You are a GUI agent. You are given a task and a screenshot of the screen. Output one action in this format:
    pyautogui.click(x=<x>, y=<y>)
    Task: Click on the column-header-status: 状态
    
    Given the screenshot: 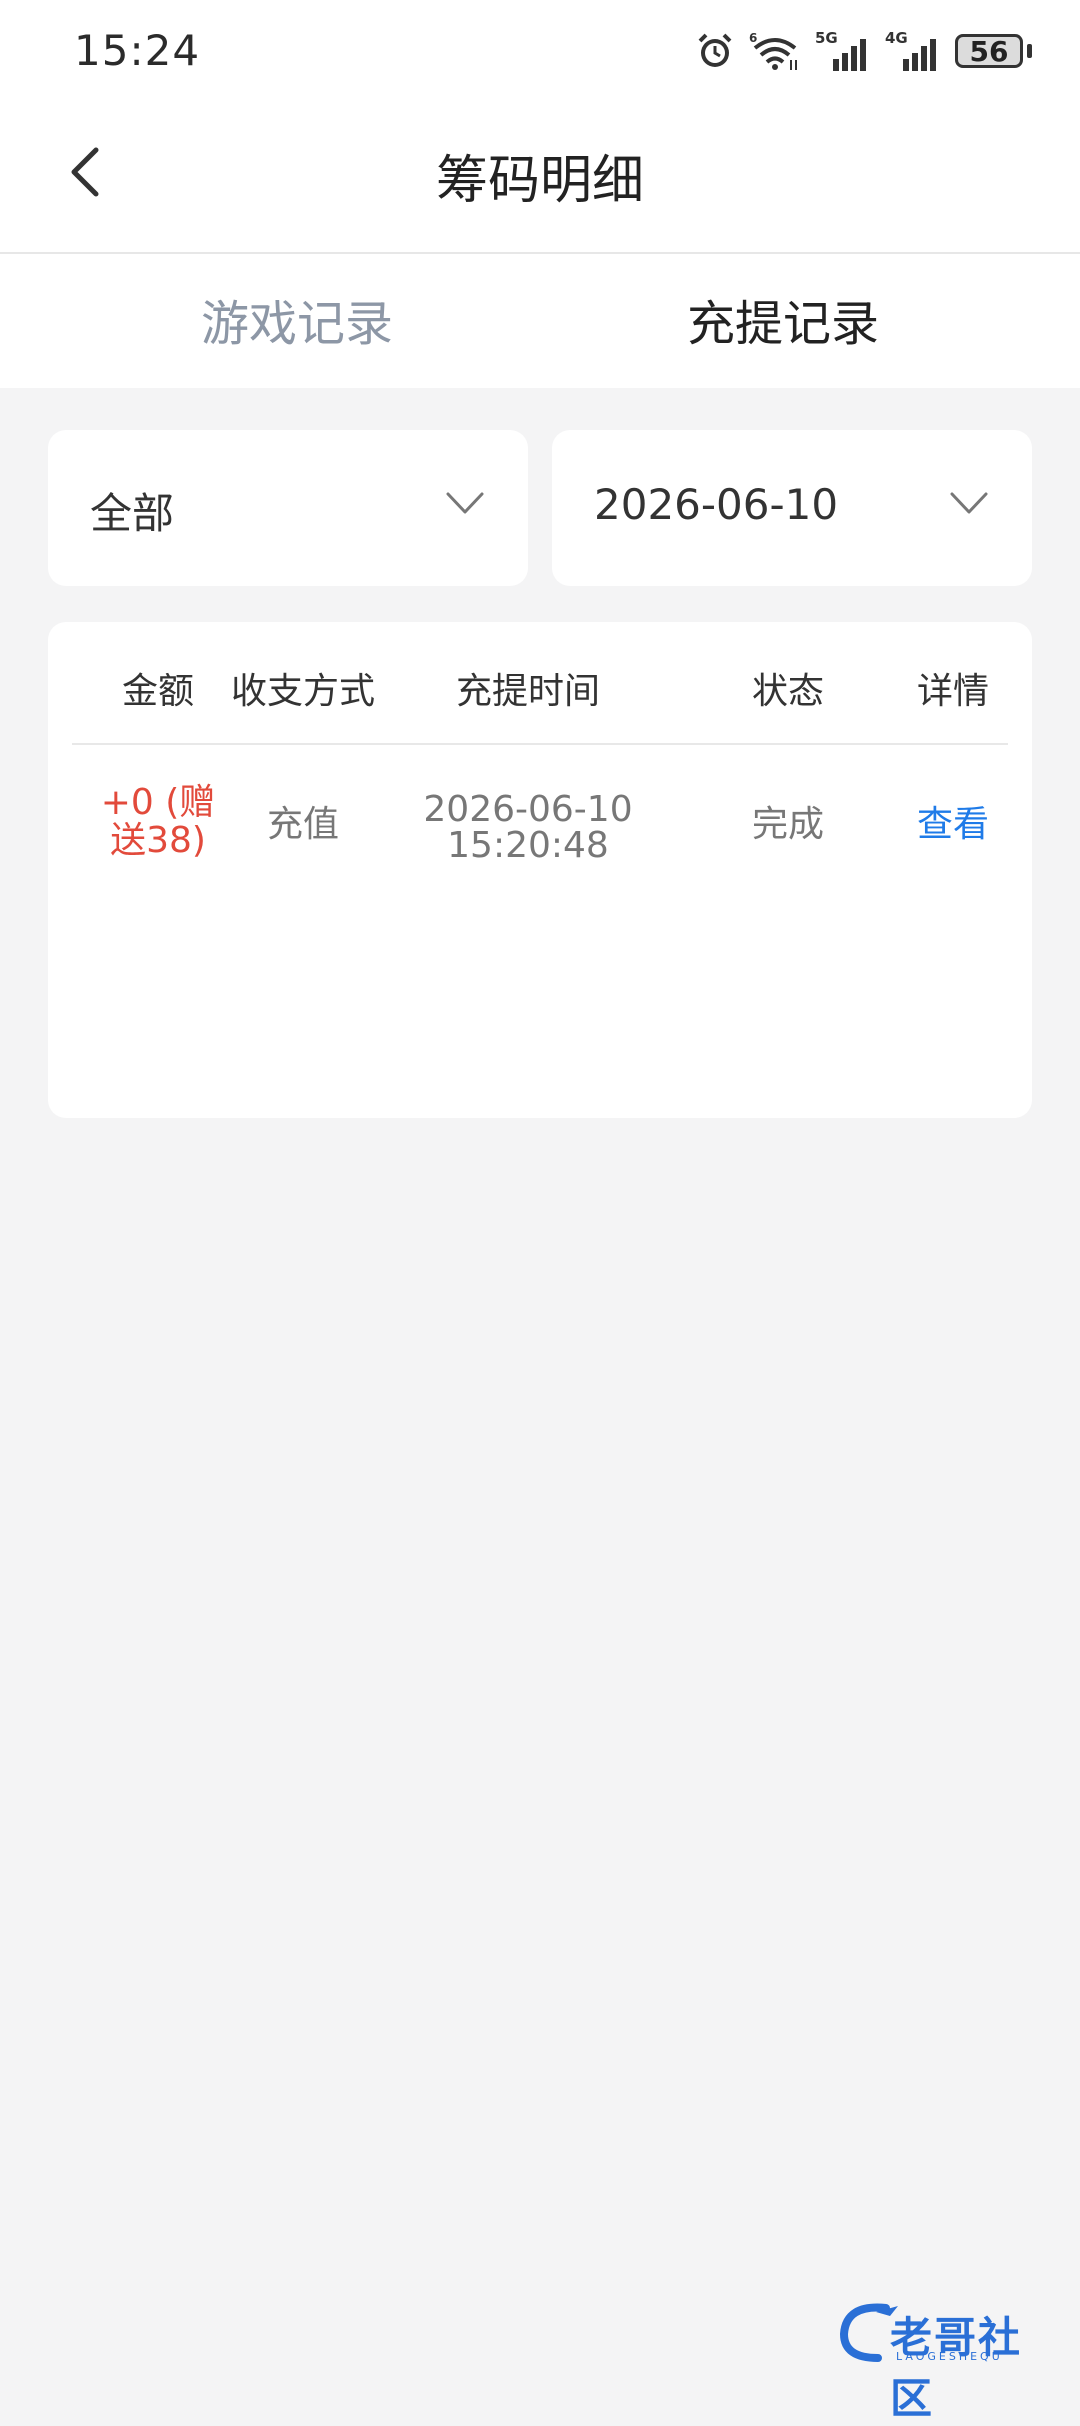 What is the action you would take?
    pyautogui.click(x=787, y=691)
    